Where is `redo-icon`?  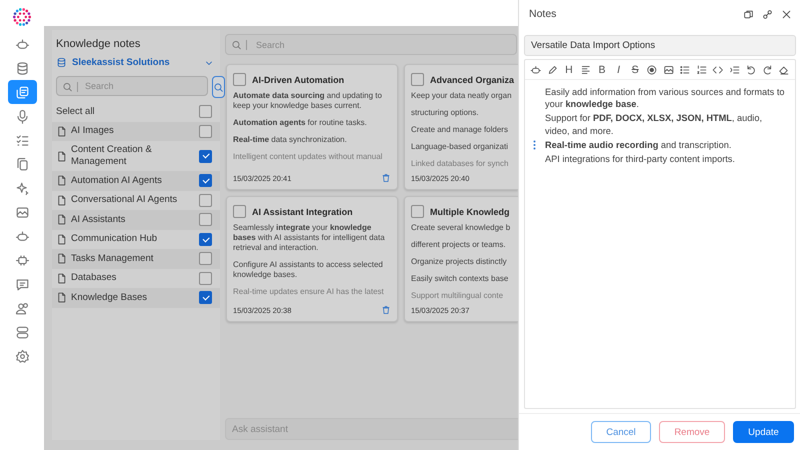
redo-icon is located at coordinates (768, 70).